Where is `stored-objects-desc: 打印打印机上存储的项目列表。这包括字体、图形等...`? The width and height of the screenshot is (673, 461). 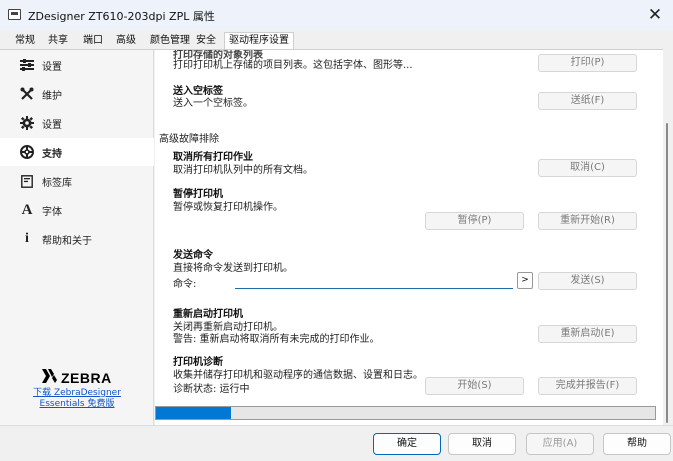
stored-objects-desc: 打印打印机上存储的项目列表。这包括字体、图形等... is located at coordinates (293, 65).